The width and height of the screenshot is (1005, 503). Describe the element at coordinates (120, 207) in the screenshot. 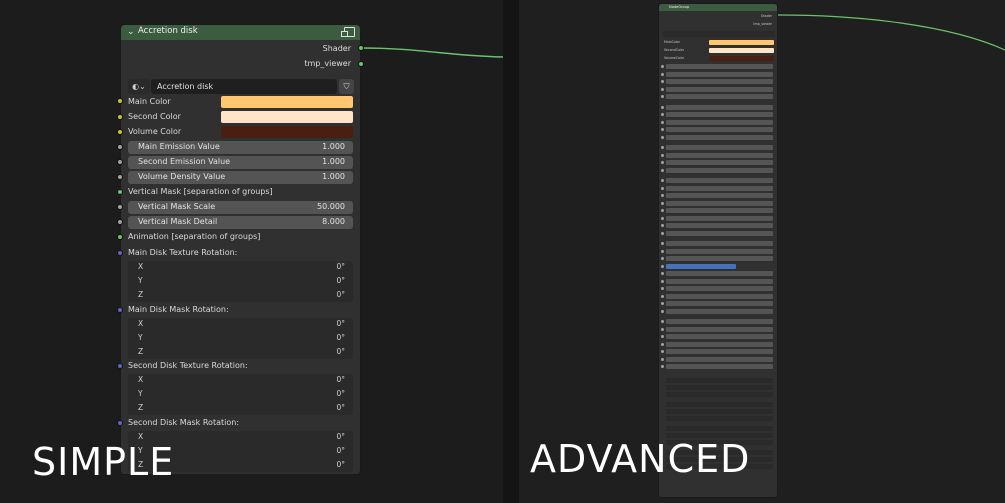

I see `input-socket-vertical-scale` at that location.